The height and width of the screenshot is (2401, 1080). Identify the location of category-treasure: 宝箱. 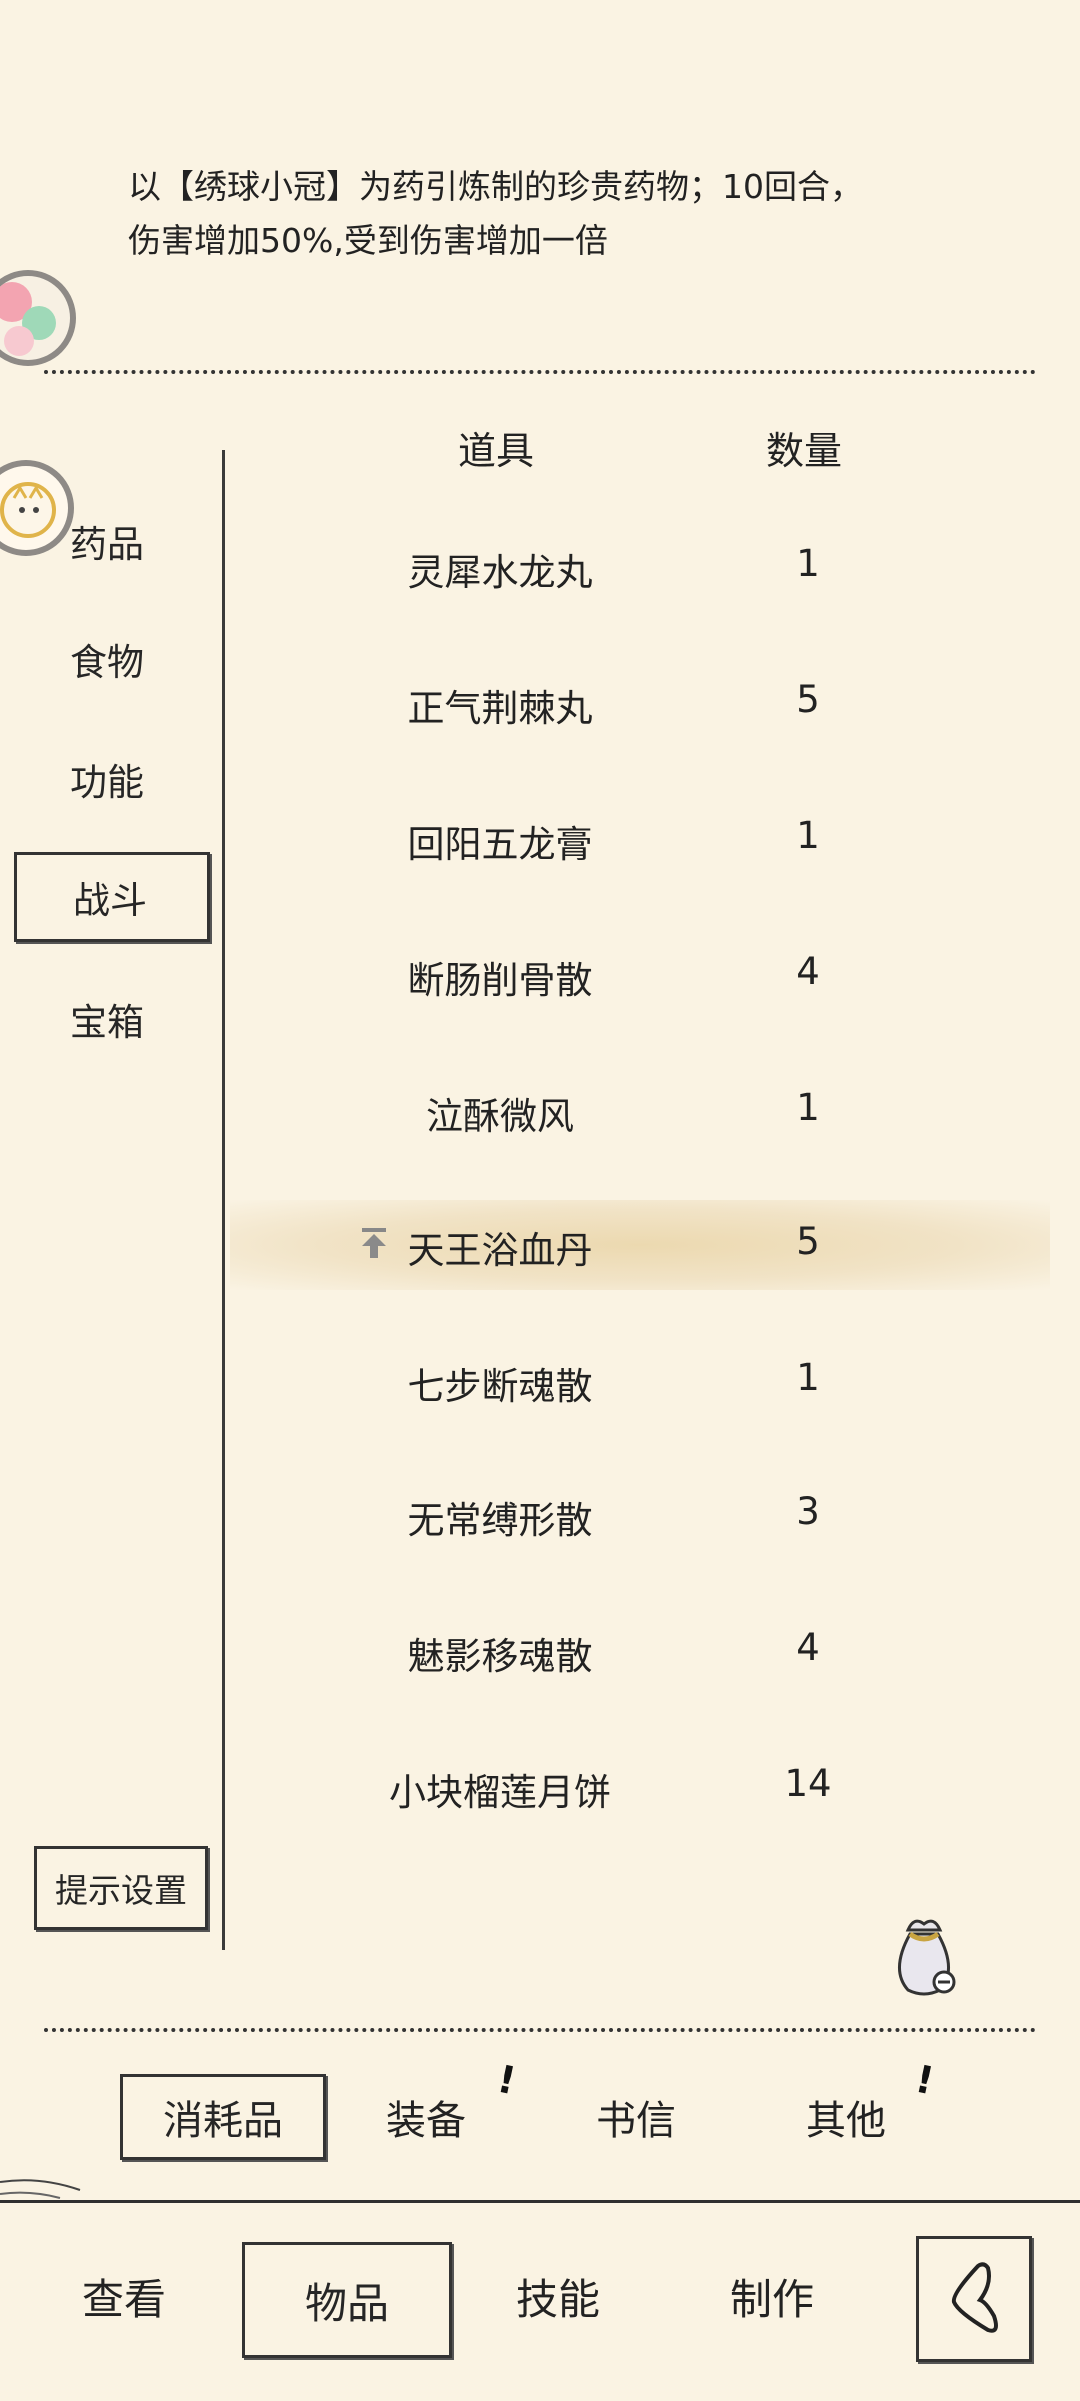
(112, 1019).